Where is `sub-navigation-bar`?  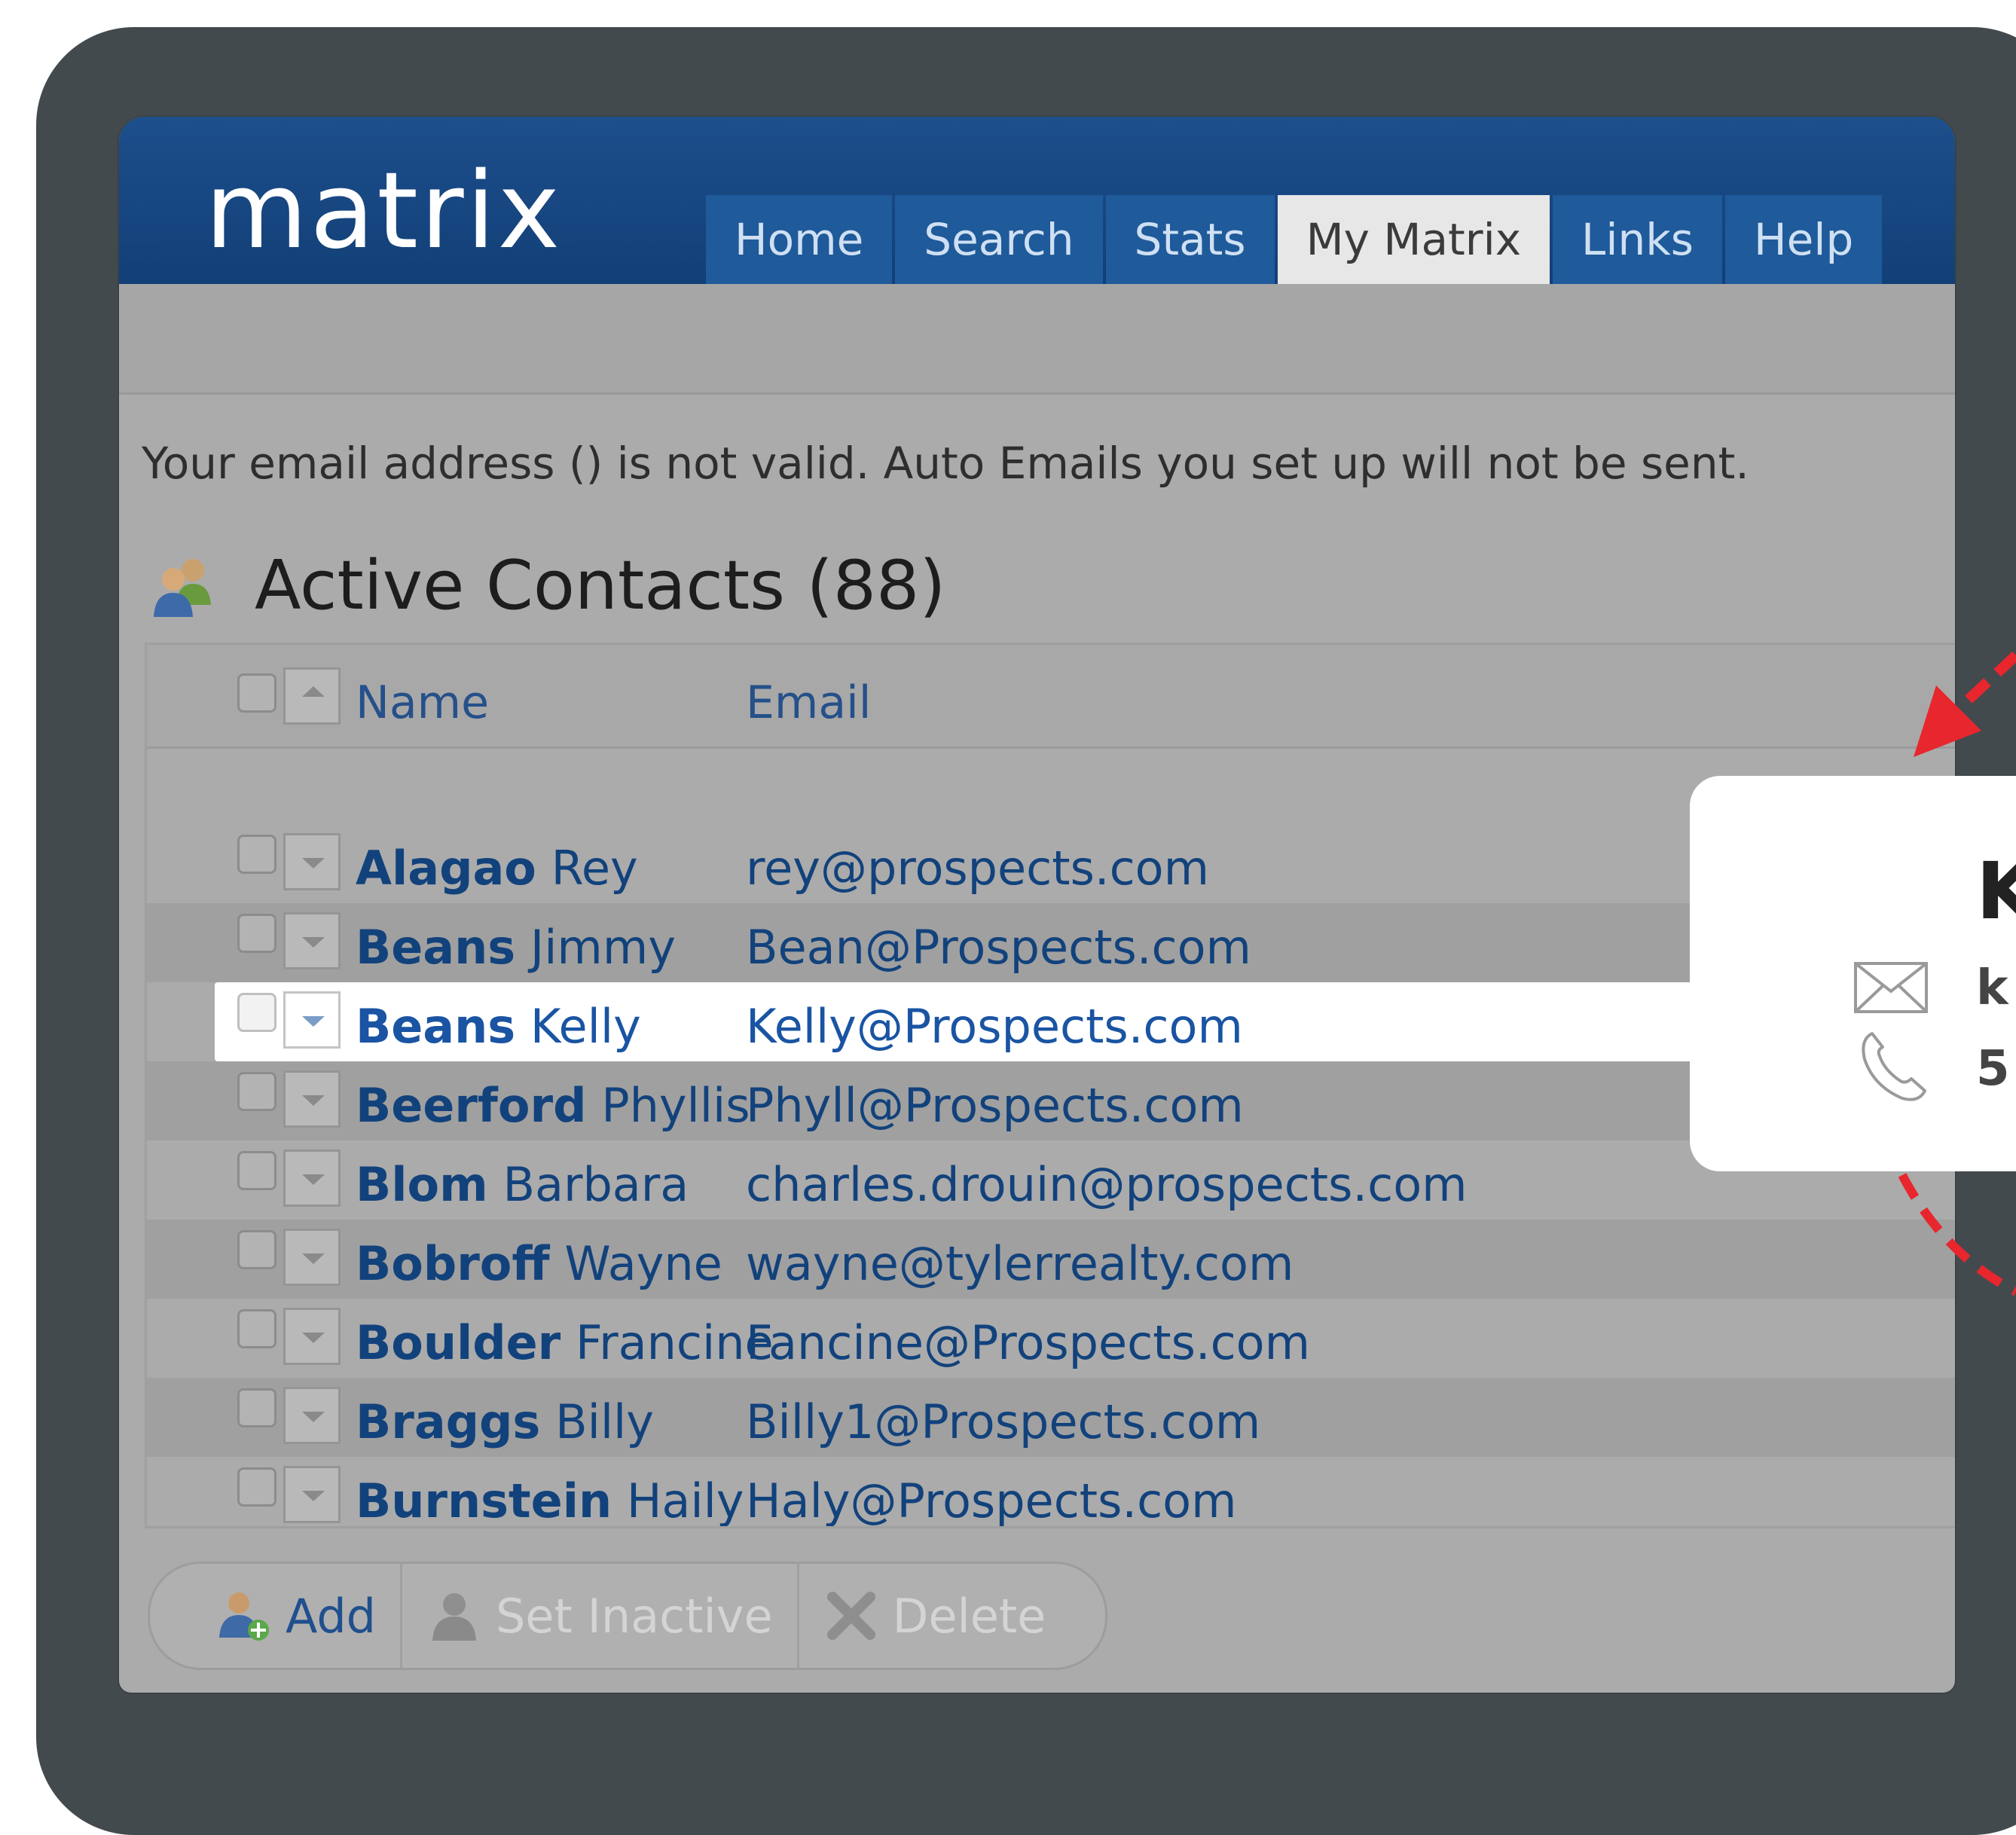 sub-navigation-bar is located at coordinates (1037, 339).